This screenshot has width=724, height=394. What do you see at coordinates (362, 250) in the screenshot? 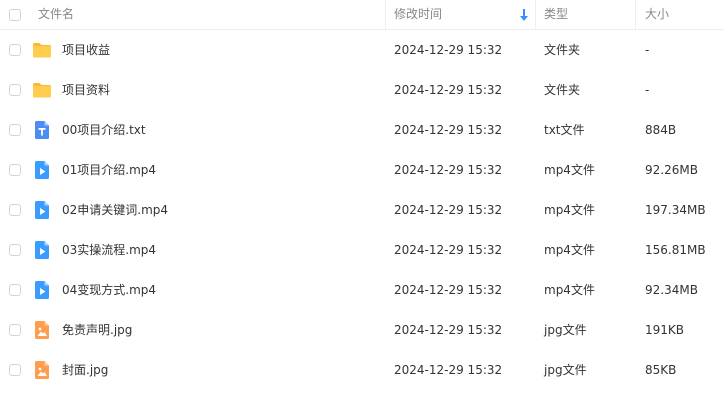
I see `file-row: 03实操流程.mp4 2024-12-29 15:32 mp4文件 156.81MB` at bounding box center [362, 250].